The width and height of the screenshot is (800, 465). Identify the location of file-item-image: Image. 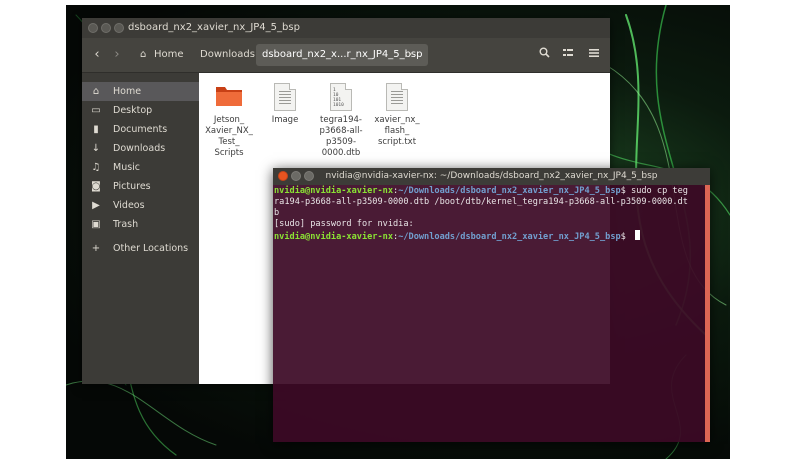
(285, 104).